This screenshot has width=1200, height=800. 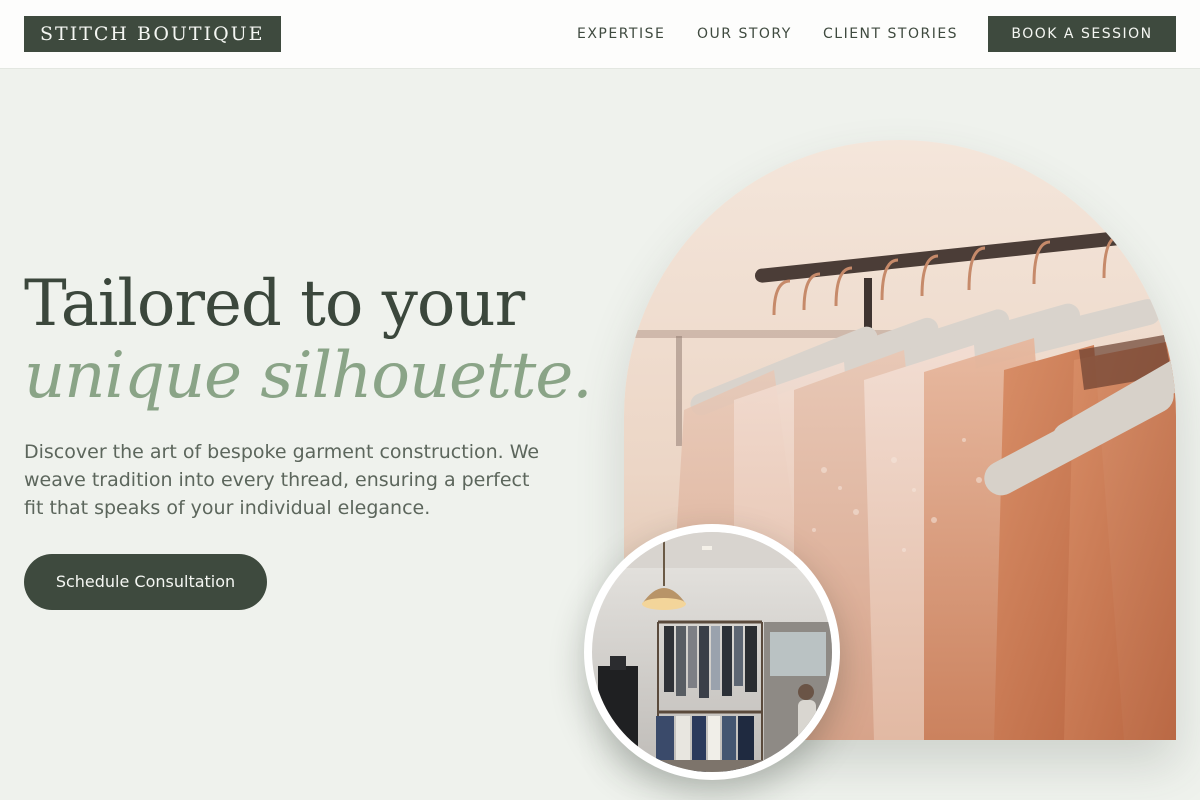 What do you see at coordinates (744, 34) in the screenshot?
I see `nav-link-our-story: OUR STORY` at bounding box center [744, 34].